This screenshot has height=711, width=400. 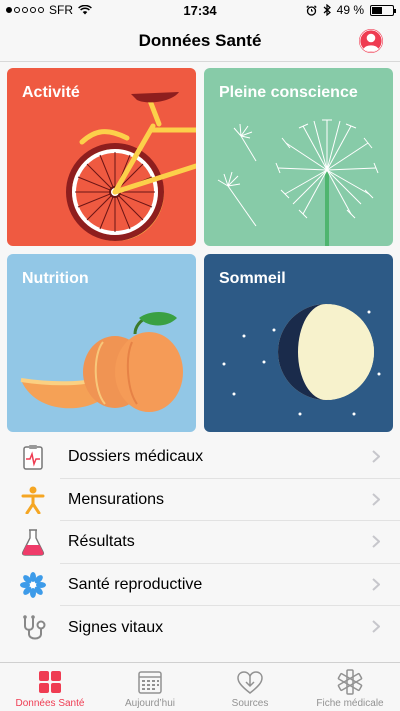 I want to click on calendar-icon, so click(x=150, y=682).